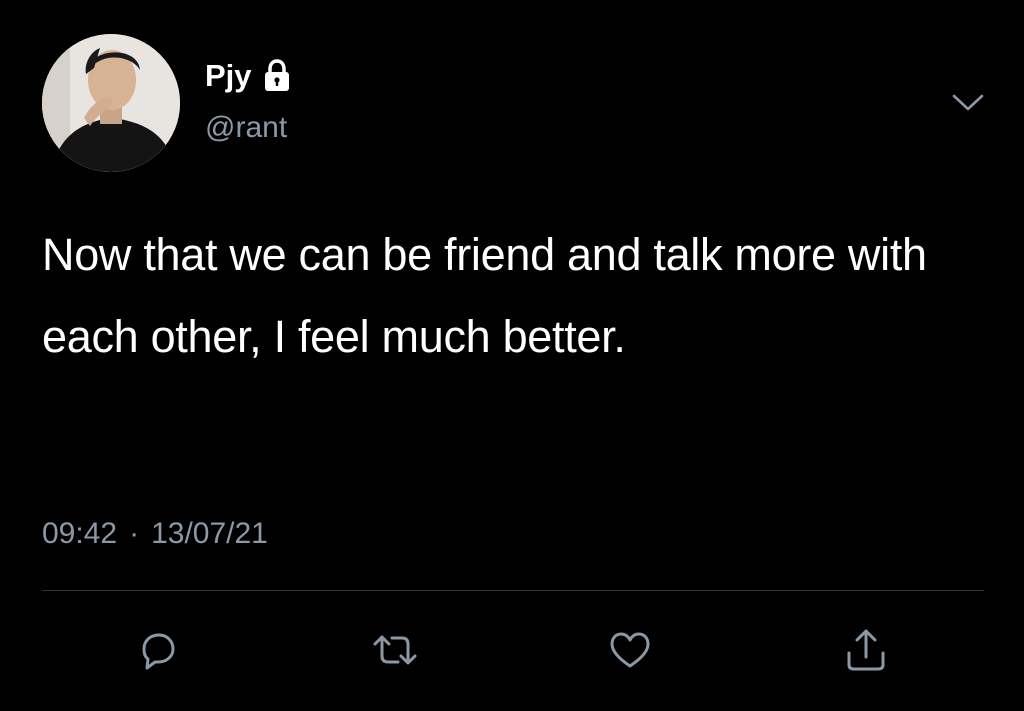 This screenshot has width=1024, height=711. I want to click on like-button, so click(630, 650).